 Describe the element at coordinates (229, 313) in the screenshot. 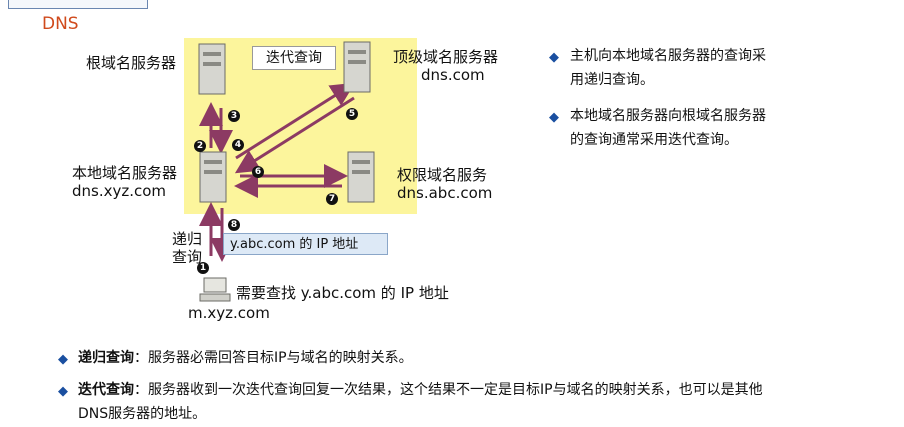

I see `host-domain: m.xyz.com` at that location.